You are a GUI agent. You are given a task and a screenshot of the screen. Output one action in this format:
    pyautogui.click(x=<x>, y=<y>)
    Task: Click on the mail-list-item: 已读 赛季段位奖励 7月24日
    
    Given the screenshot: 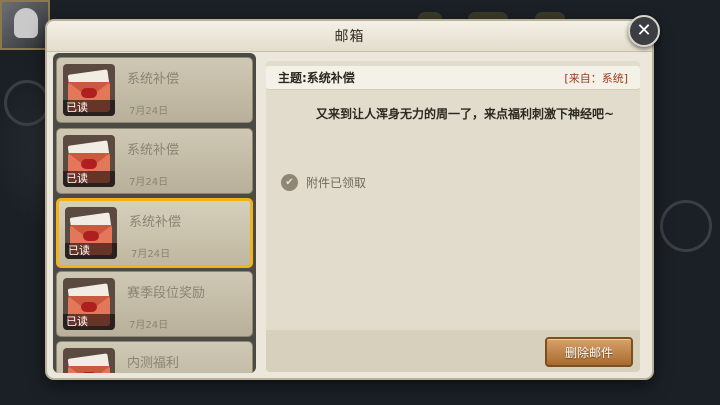 What is the action you would take?
    pyautogui.click(x=154, y=304)
    